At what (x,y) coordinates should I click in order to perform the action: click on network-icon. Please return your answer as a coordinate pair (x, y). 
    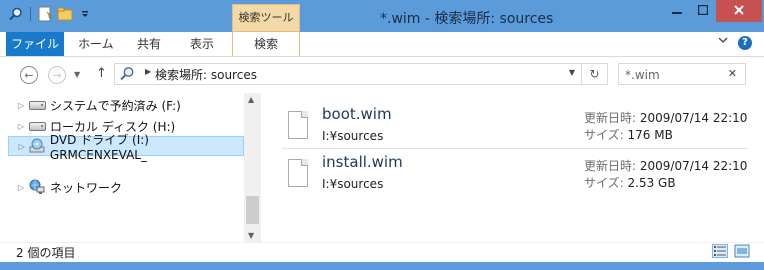
    Looking at the image, I should click on (37, 186).